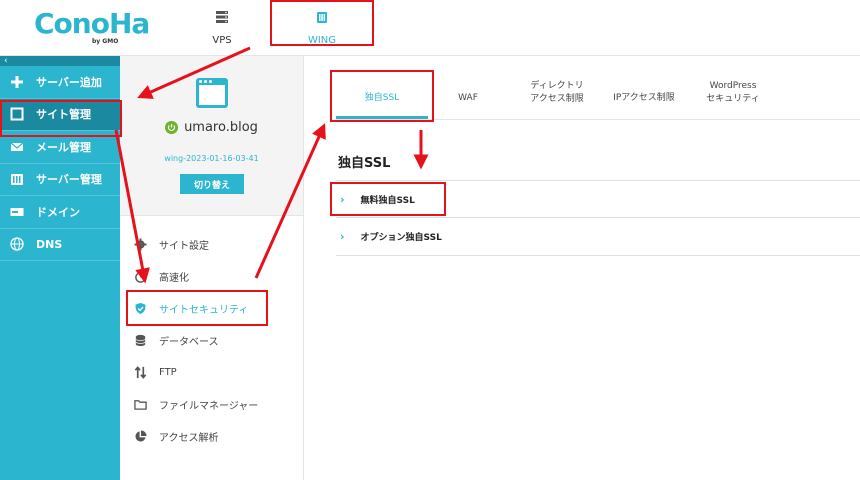 The width and height of the screenshot is (860, 480). Describe the element at coordinates (221, 127) in the screenshot. I see `site-name-text: umaro.blog` at that location.